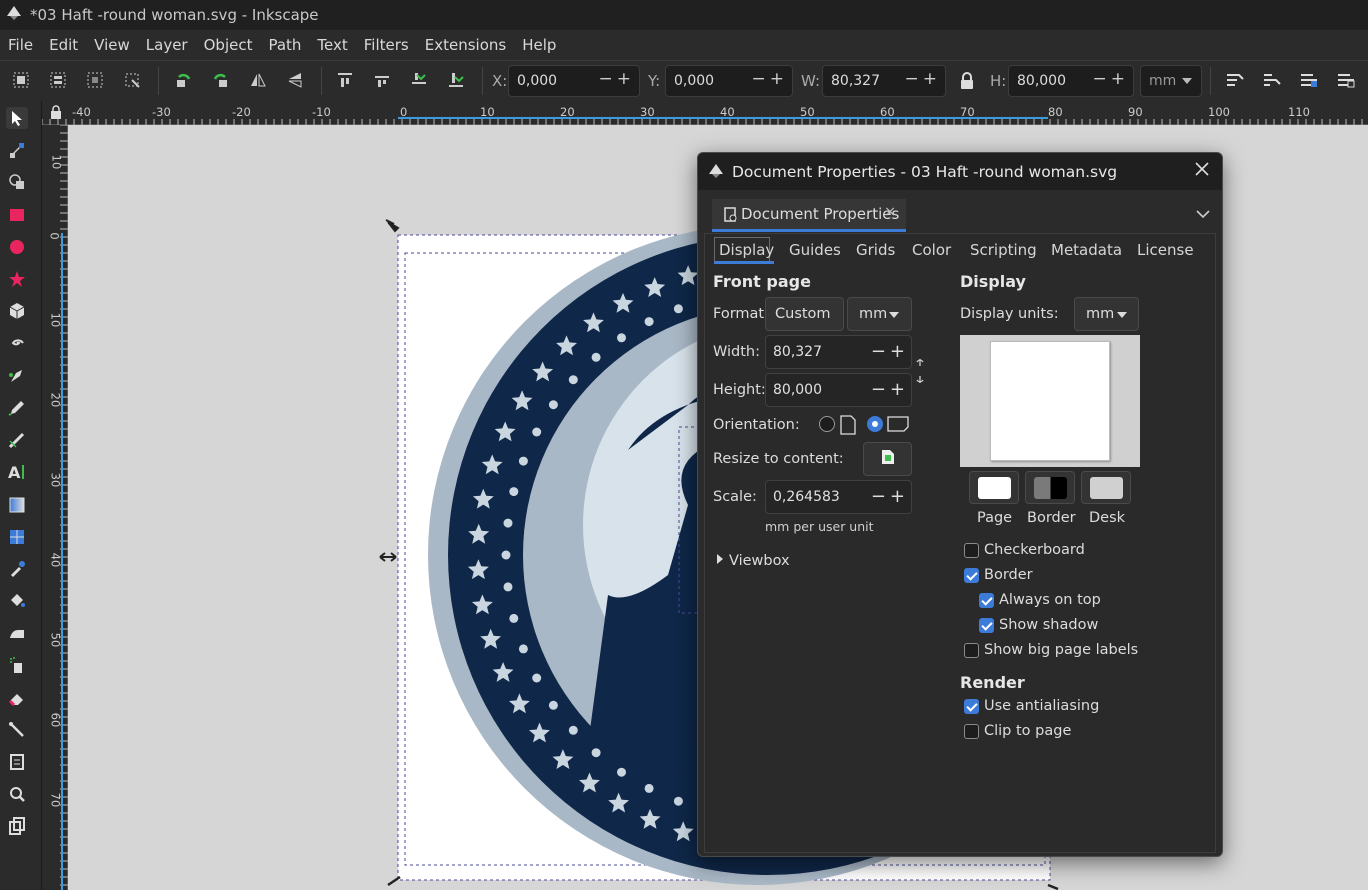  Describe the element at coordinates (809, 215) in the screenshot. I see `tab-document-properties: Document Properties ×` at that location.